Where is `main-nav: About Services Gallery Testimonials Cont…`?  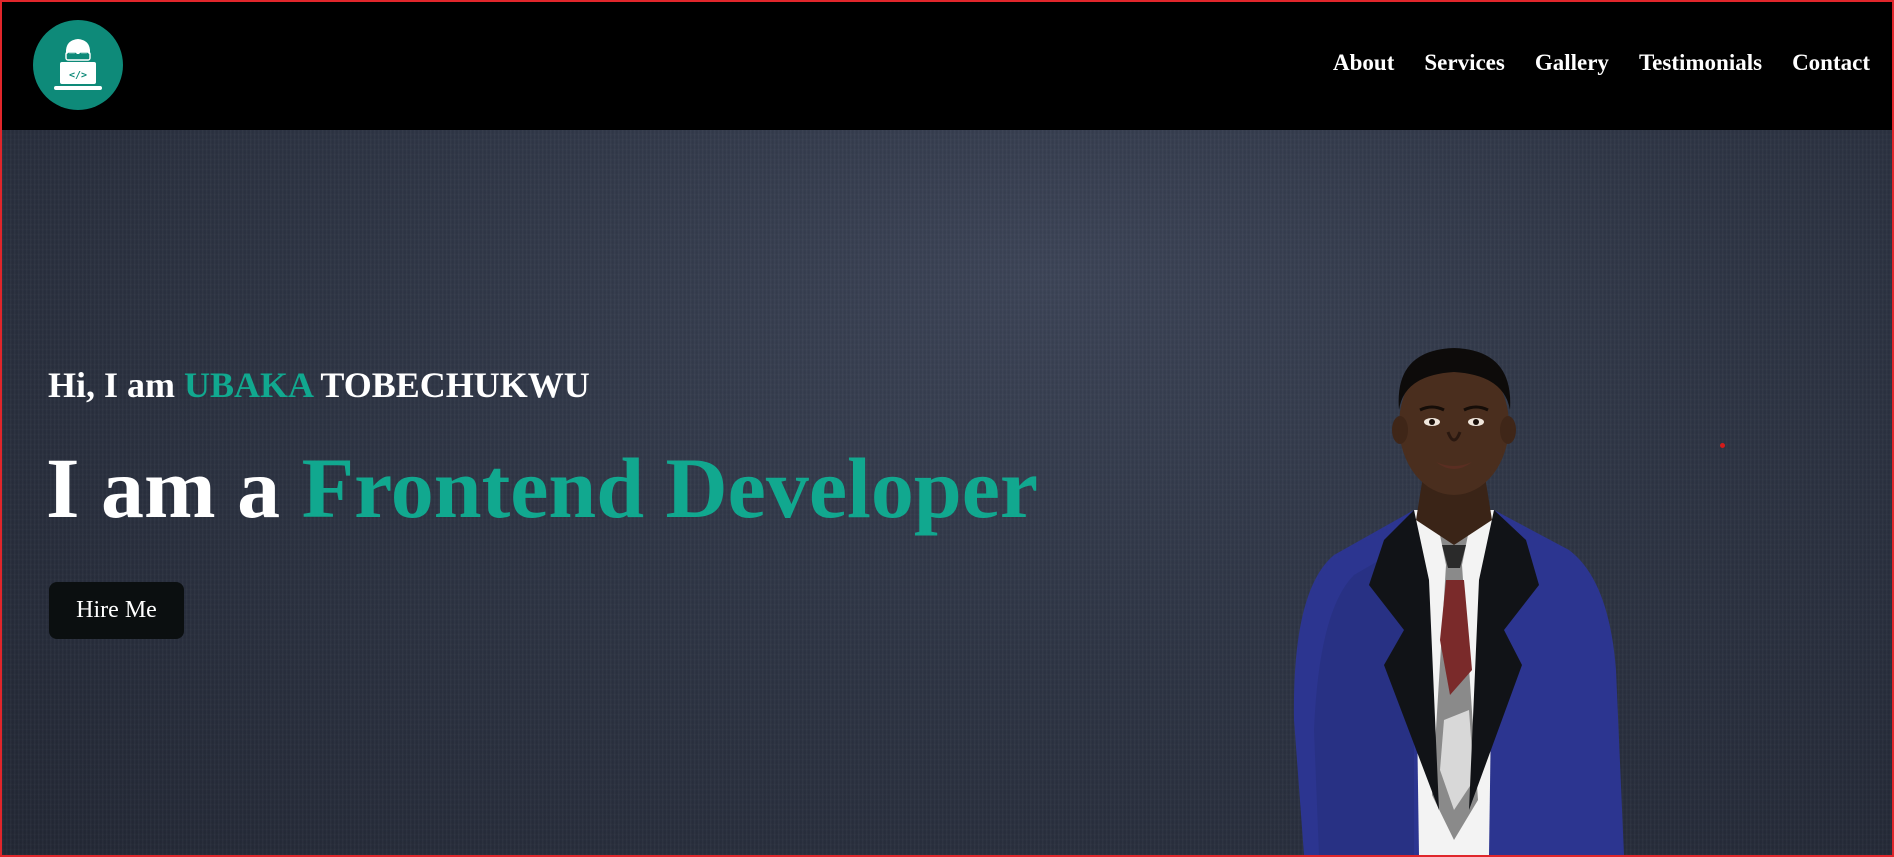 main-nav: About Services Gallery Testimonials Cont… is located at coordinates (1601, 63).